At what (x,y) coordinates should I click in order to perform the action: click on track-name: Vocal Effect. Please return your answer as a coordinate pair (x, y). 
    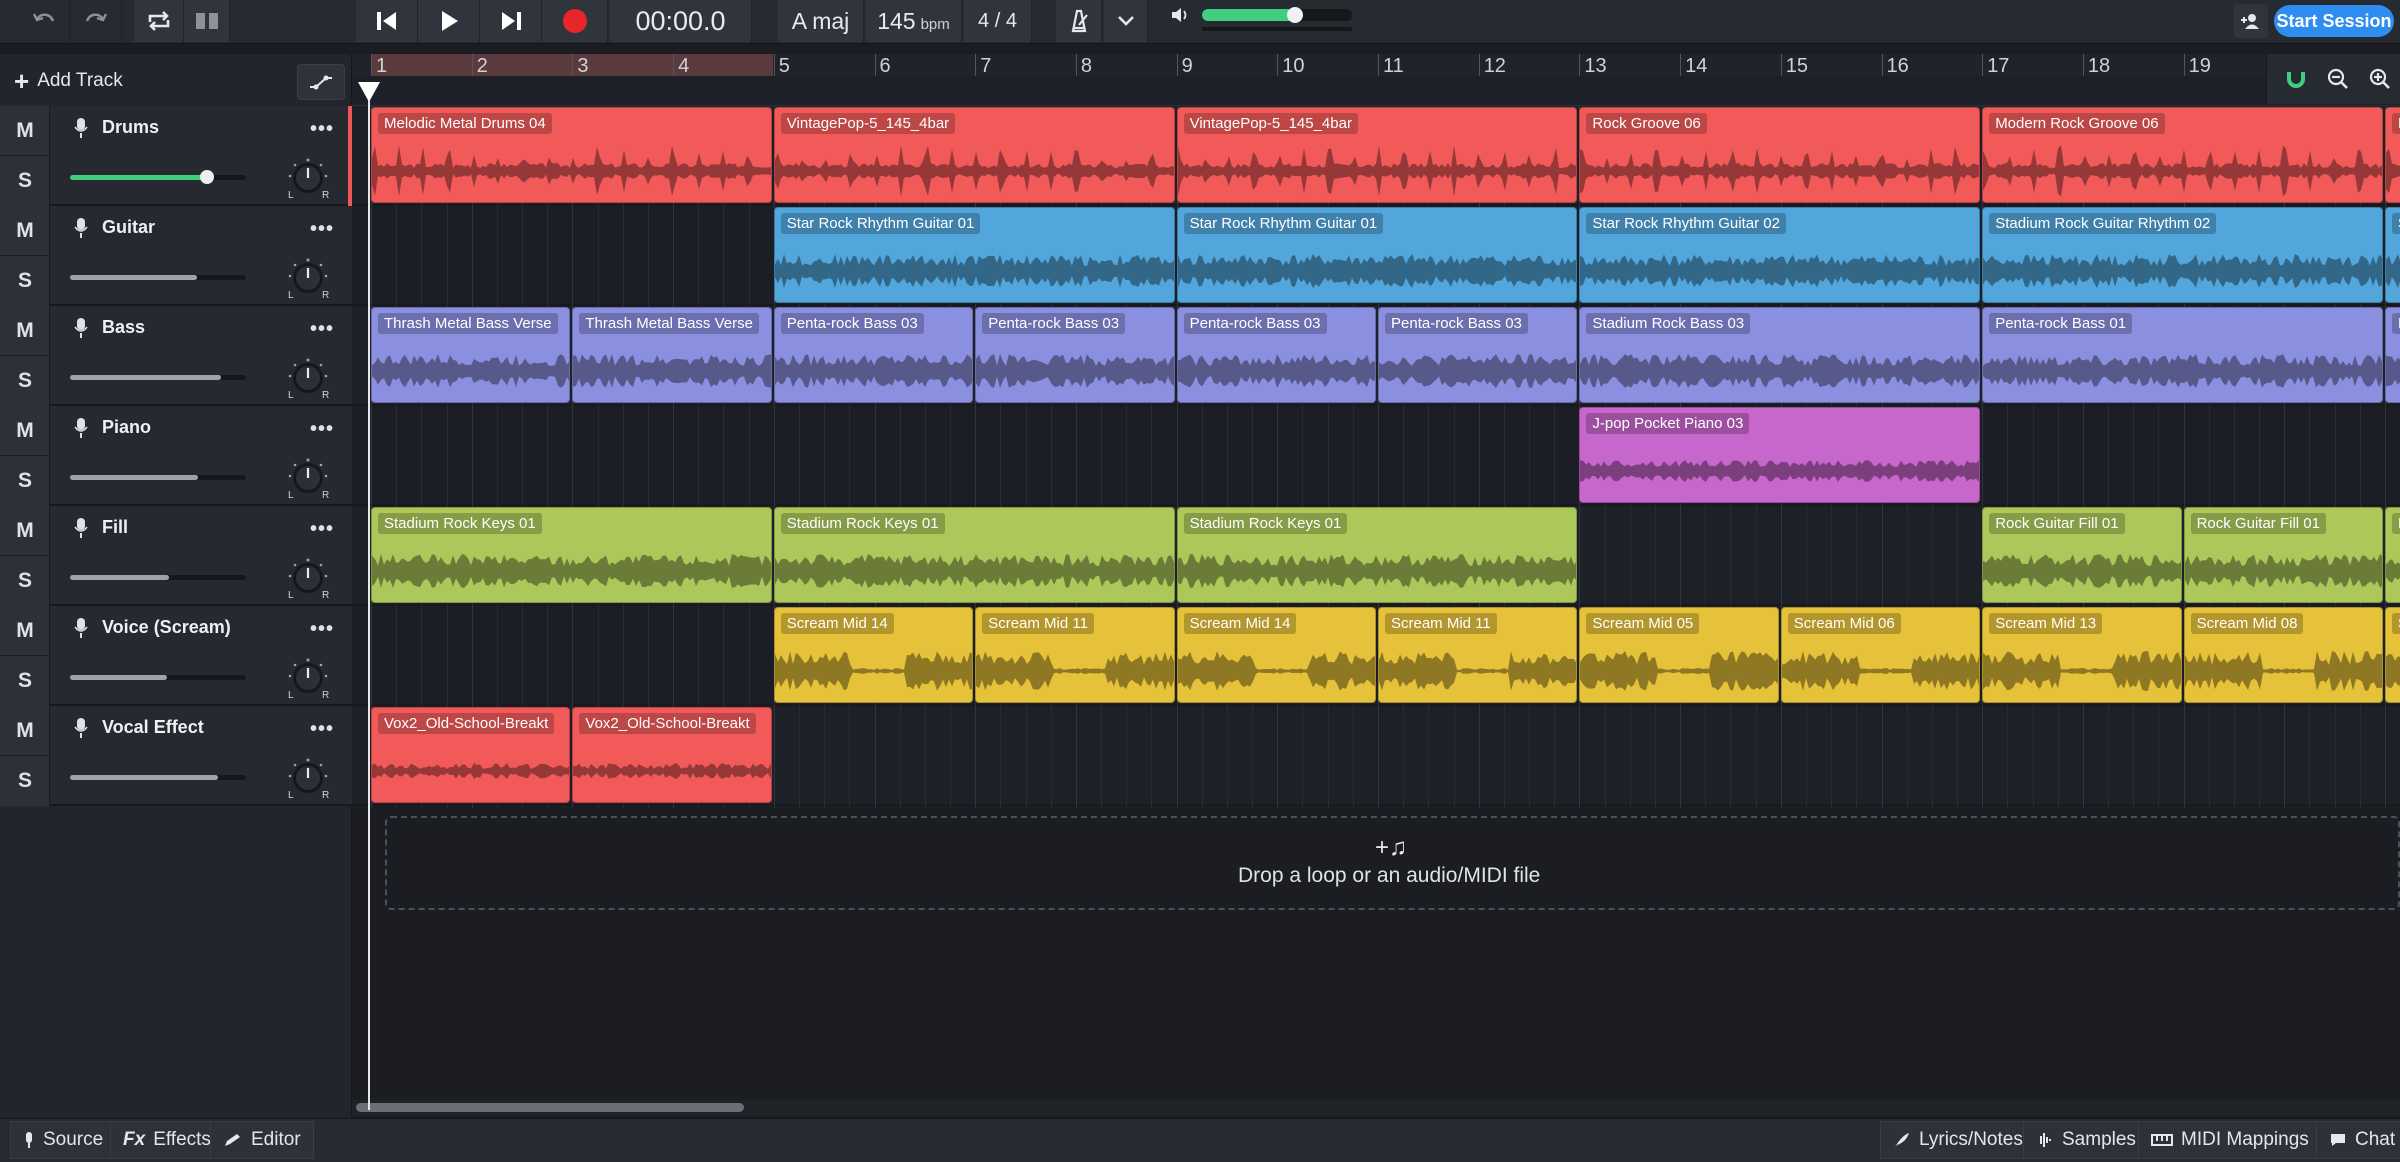
    Looking at the image, I should click on (153, 727).